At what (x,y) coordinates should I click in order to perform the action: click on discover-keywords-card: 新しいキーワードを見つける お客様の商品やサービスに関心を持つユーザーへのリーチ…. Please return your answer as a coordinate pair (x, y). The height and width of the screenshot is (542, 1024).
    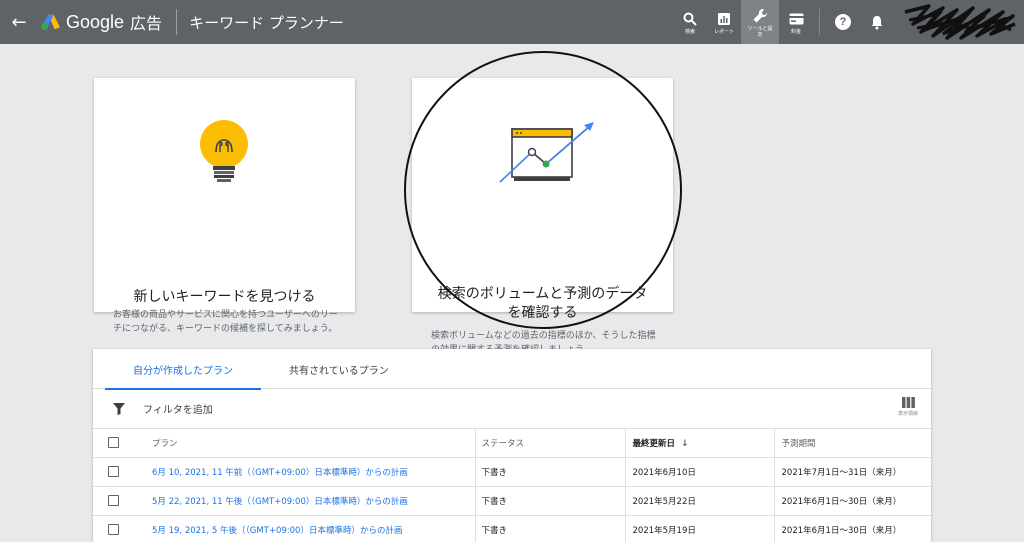
    Looking at the image, I should click on (224, 206).